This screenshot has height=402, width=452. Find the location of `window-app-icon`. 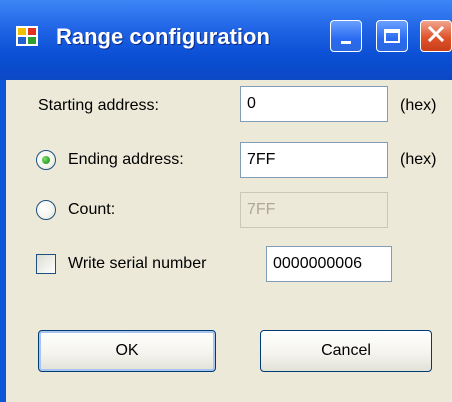

window-app-icon is located at coordinates (27, 36).